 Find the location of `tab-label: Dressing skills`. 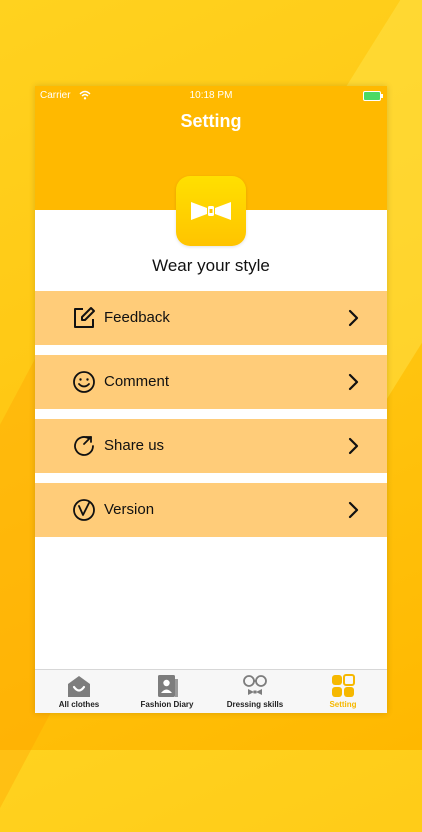

tab-label: Dressing skills is located at coordinates (255, 704).